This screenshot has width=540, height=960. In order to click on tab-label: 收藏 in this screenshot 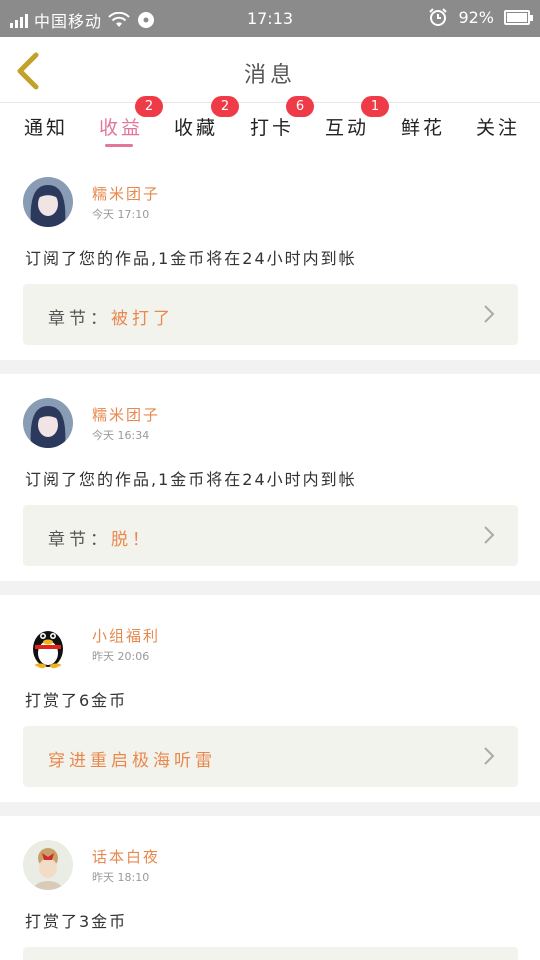, I will do `click(196, 128)`.